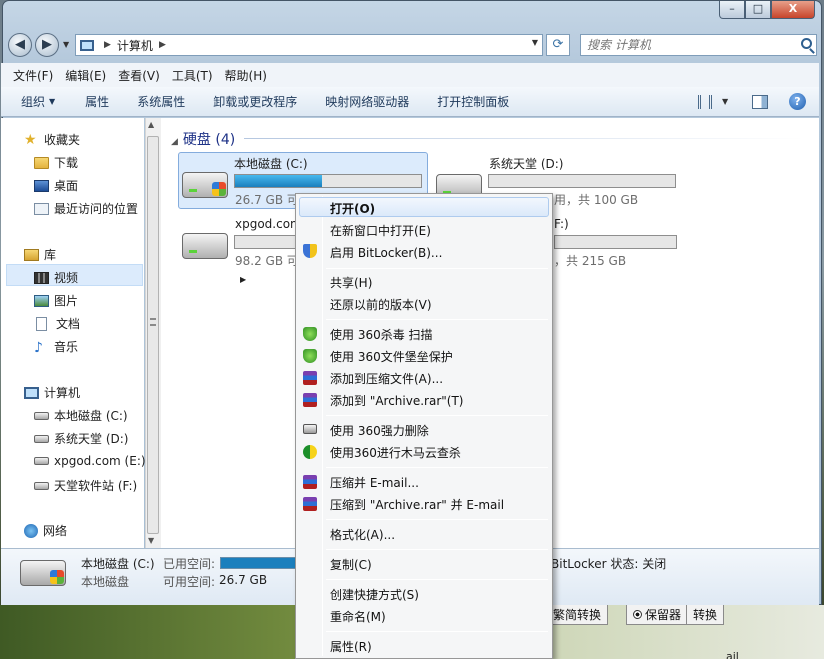 This screenshot has height=659, width=824. I want to click on nav-item-videos: 视频, so click(56, 277).